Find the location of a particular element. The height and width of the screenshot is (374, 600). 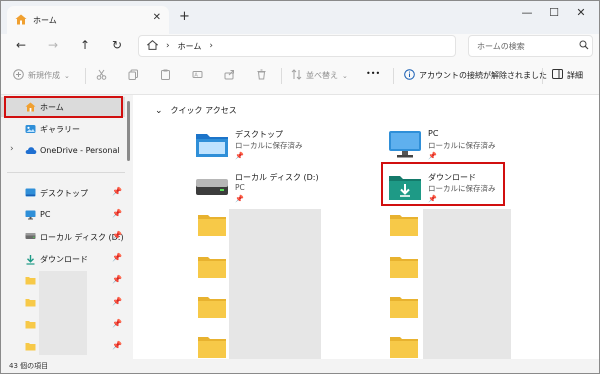

item-name: ダウンロード is located at coordinates (452, 177).